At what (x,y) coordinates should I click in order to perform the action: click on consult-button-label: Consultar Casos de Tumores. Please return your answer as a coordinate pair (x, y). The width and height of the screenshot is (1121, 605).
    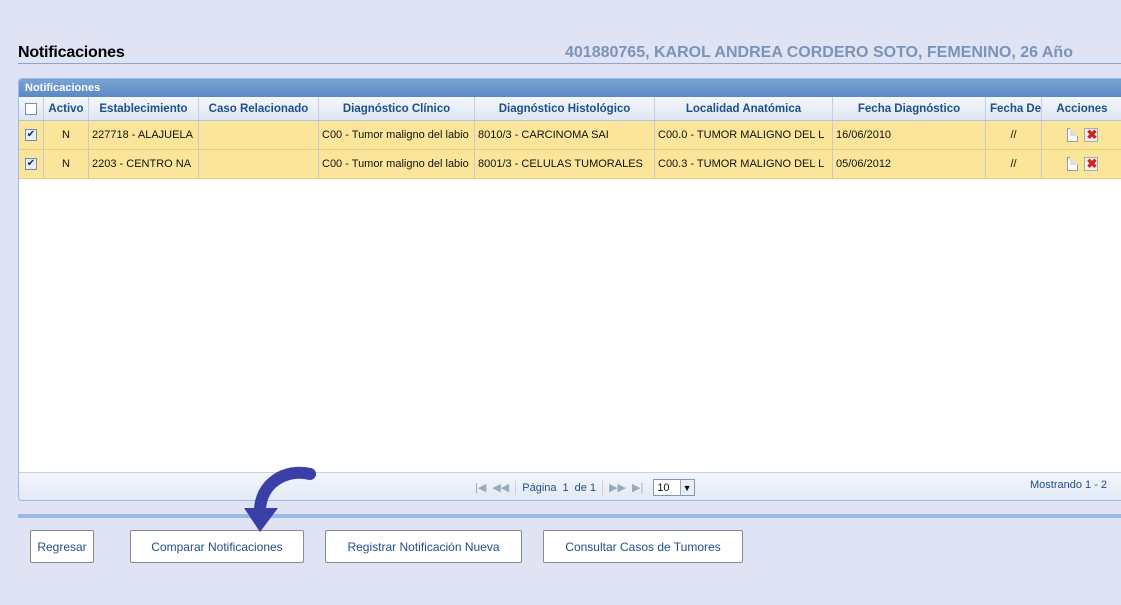
    Looking at the image, I should click on (643, 546).